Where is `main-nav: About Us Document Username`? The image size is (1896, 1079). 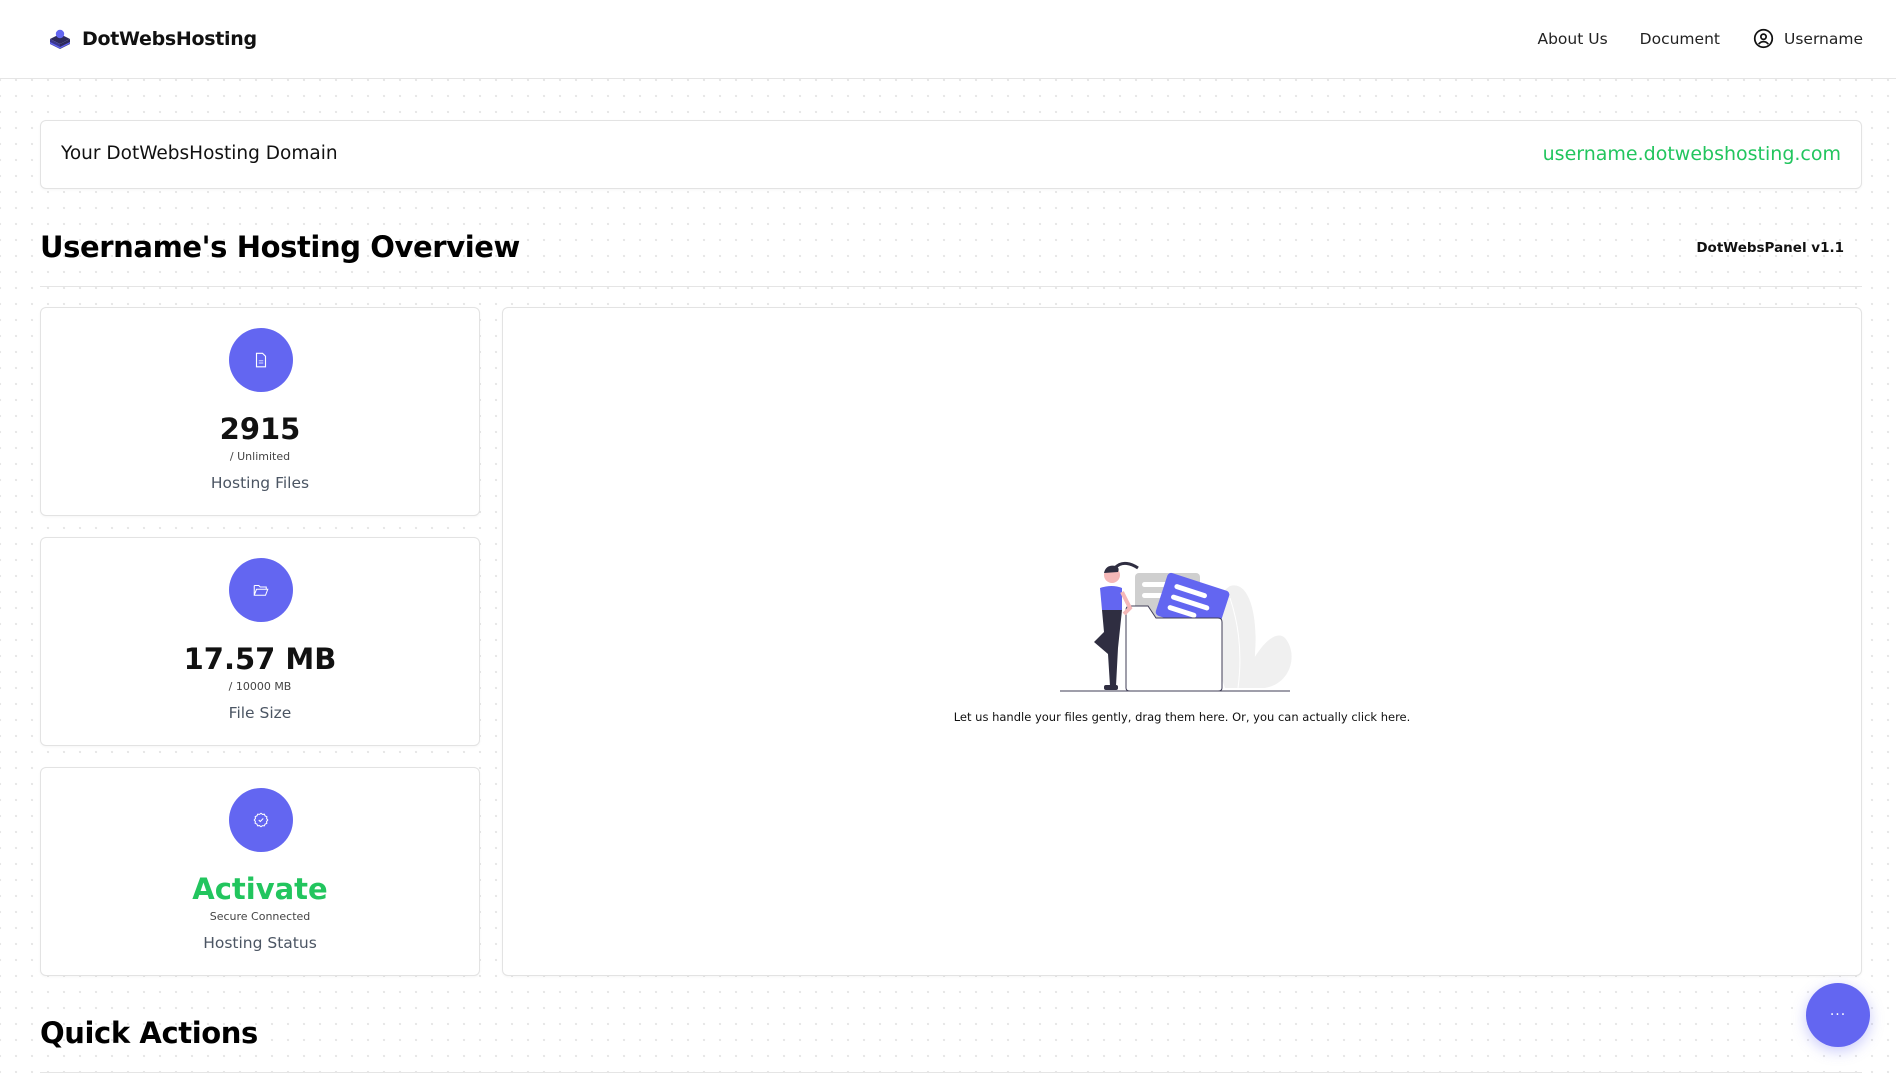
main-nav: About Us Document Username is located at coordinates (1700, 38).